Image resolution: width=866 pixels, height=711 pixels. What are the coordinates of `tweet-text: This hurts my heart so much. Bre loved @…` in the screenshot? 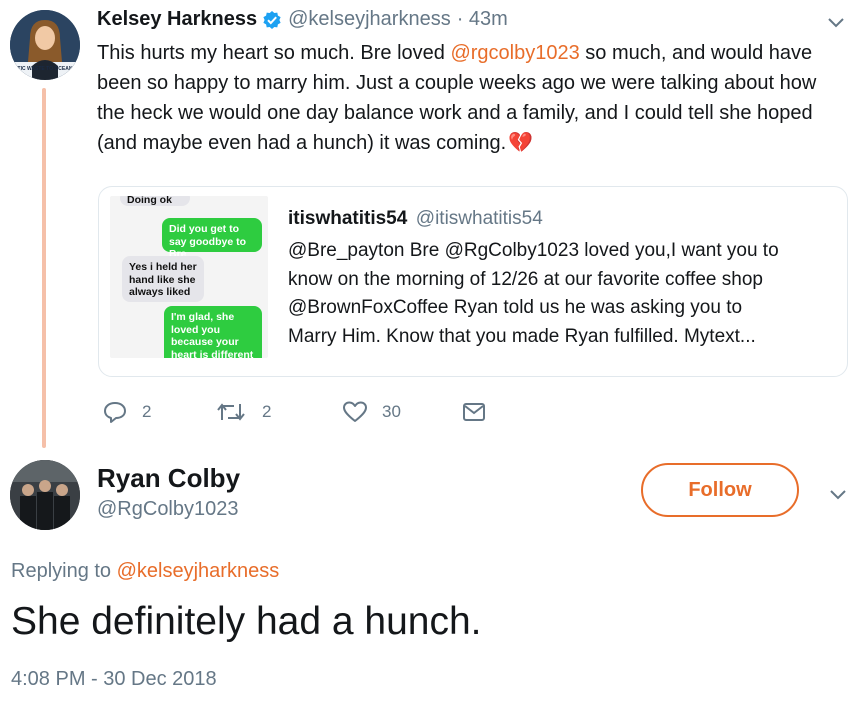 It's located at (477, 98).